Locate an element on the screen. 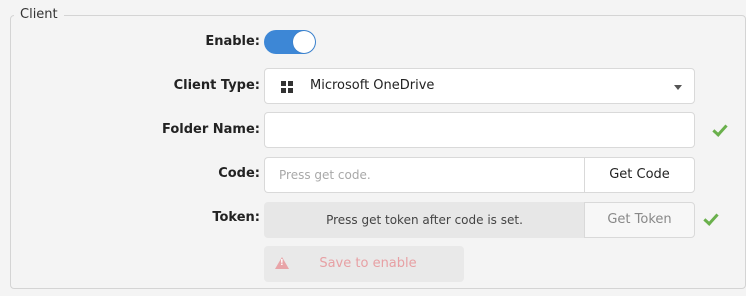 This screenshot has height=296, width=746. enable-toggle is located at coordinates (290, 42).